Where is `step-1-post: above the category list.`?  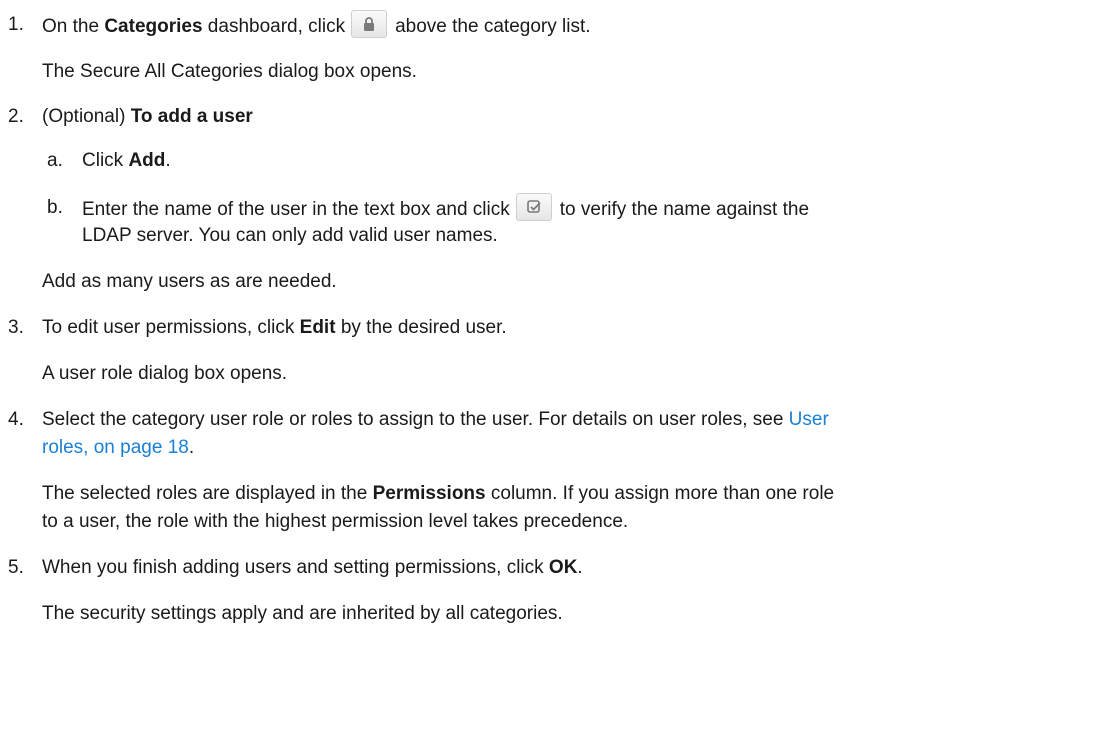 step-1-post: above the category list. is located at coordinates (493, 27).